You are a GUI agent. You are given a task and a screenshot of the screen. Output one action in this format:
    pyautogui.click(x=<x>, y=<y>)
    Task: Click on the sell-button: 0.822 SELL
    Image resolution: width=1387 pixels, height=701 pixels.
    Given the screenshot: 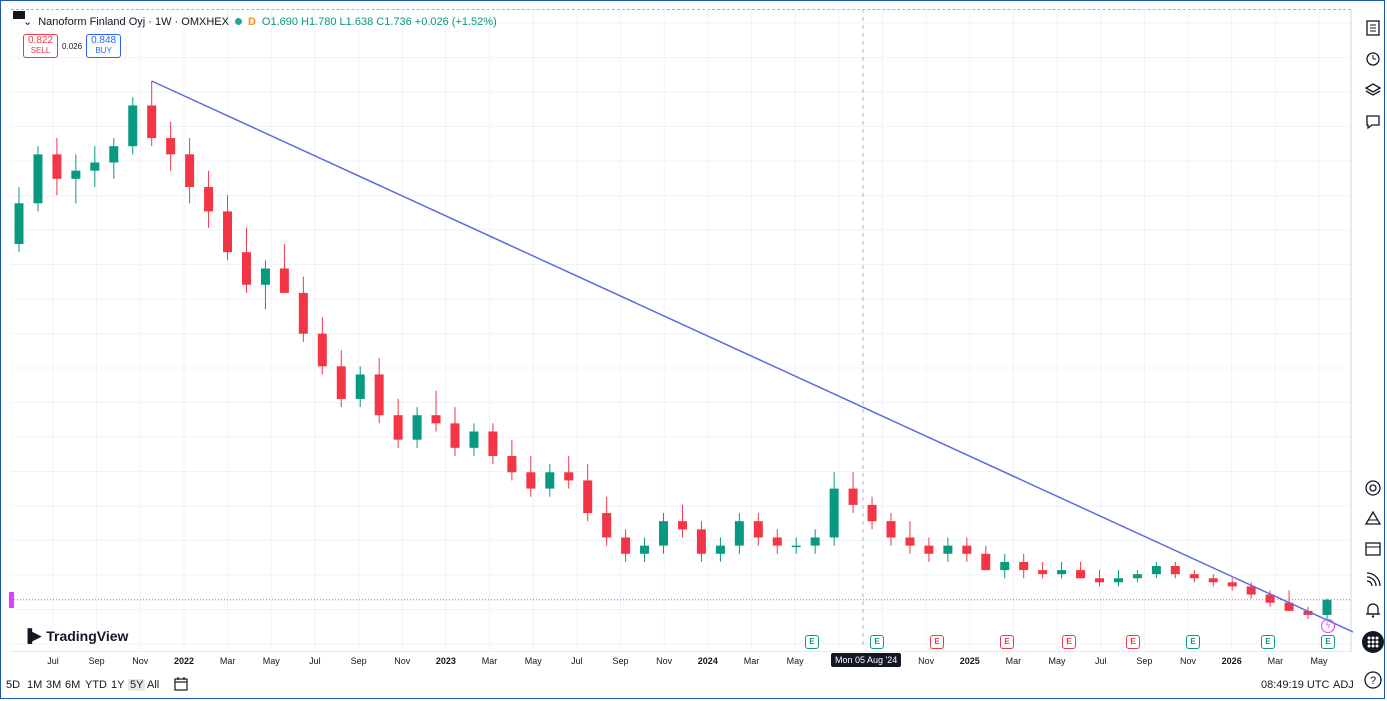 What is the action you would take?
    pyautogui.click(x=41, y=46)
    